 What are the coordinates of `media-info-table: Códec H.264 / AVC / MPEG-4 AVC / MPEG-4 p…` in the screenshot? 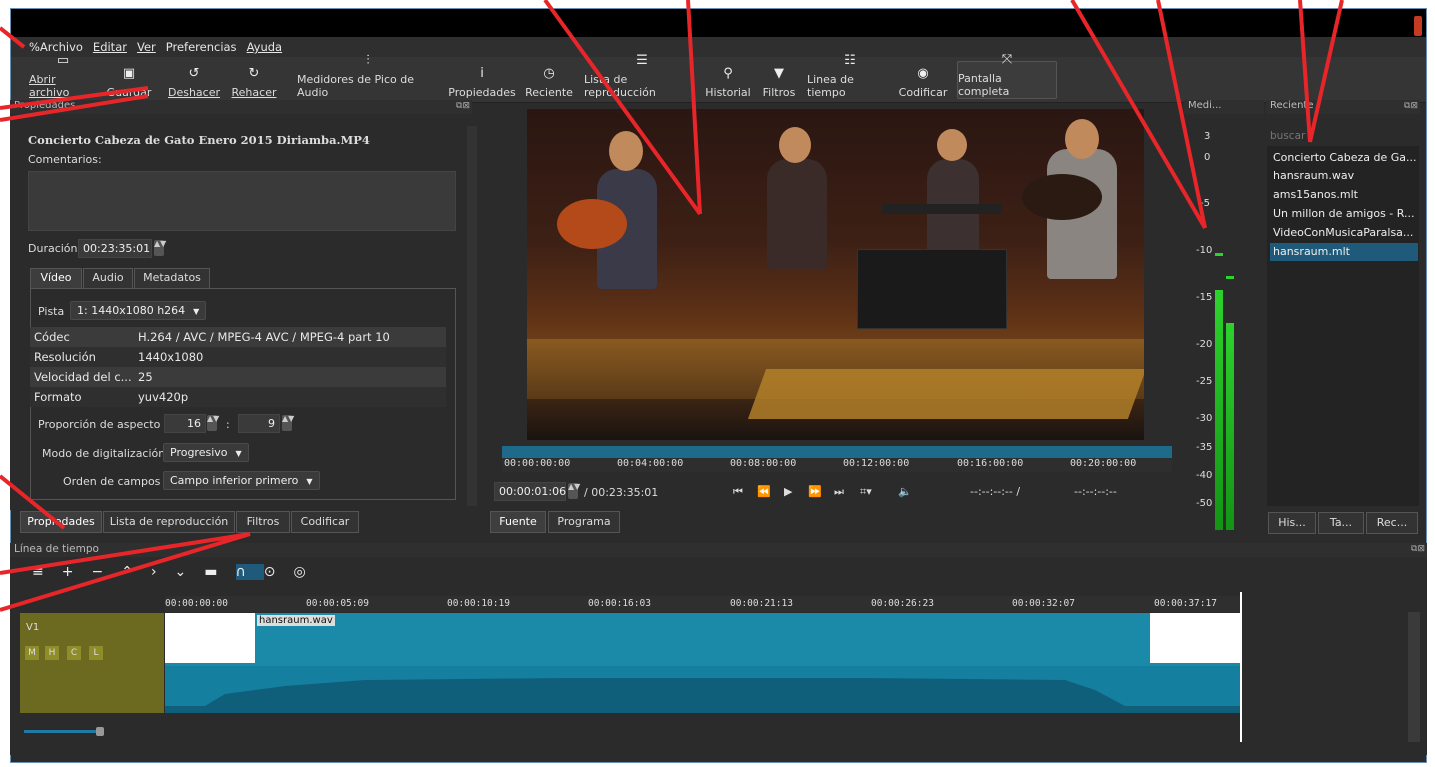 It's located at (238, 367).